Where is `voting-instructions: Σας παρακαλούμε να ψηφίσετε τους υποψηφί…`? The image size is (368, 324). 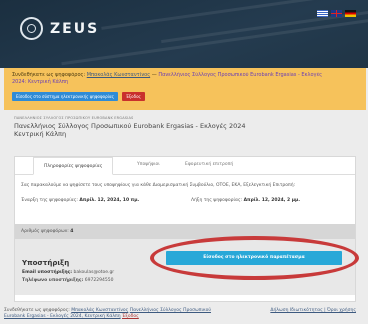
voting-instructions: Σας παρακαλούμε να ψηφίσετε τους υποψηφί… is located at coordinates (158, 185).